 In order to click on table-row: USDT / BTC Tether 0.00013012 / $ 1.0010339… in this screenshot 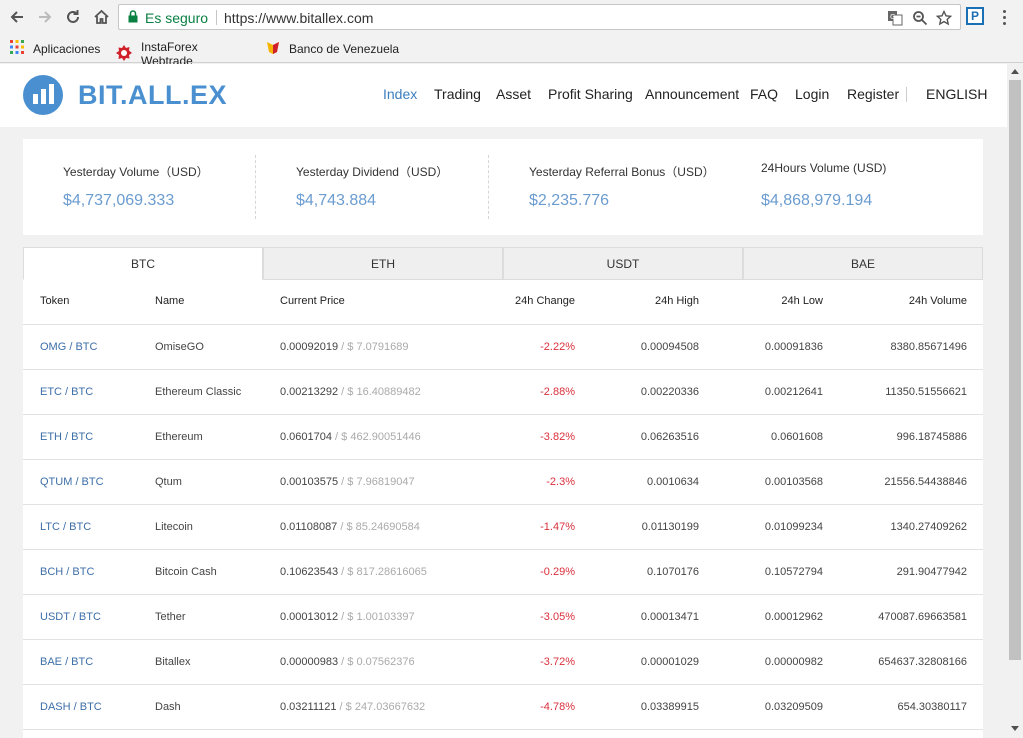, I will do `click(503, 617)`.